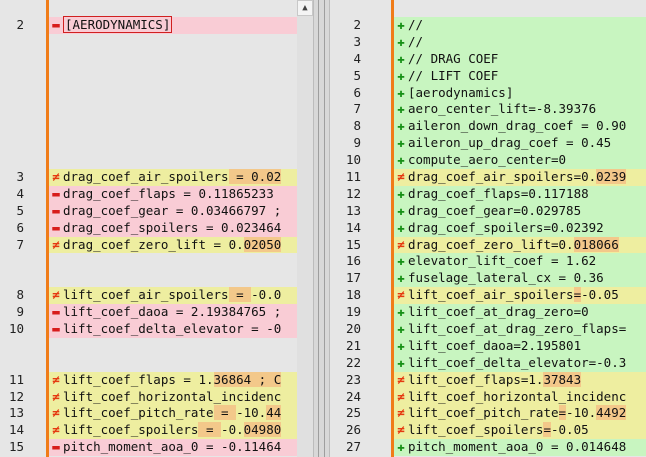 This screenshot has width=646, height=457. What do you see at coordinates (173, 177) in the screenshot?
I see `line-content: ≠ drag_coef_air_spoilers = 0.02` at bounding box center [173, 177].